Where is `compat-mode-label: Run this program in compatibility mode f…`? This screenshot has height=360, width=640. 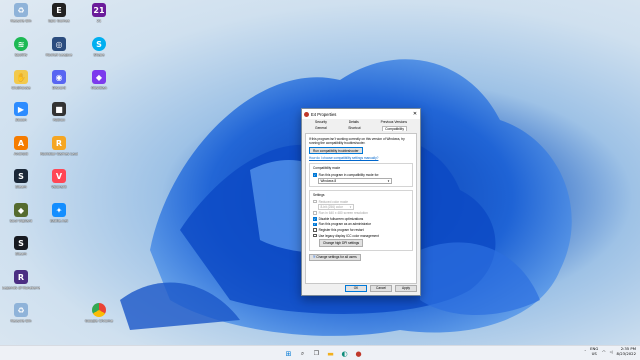
compat-mode-label: Run this program in compatibility mode f… is located at coordinates (349, 174).